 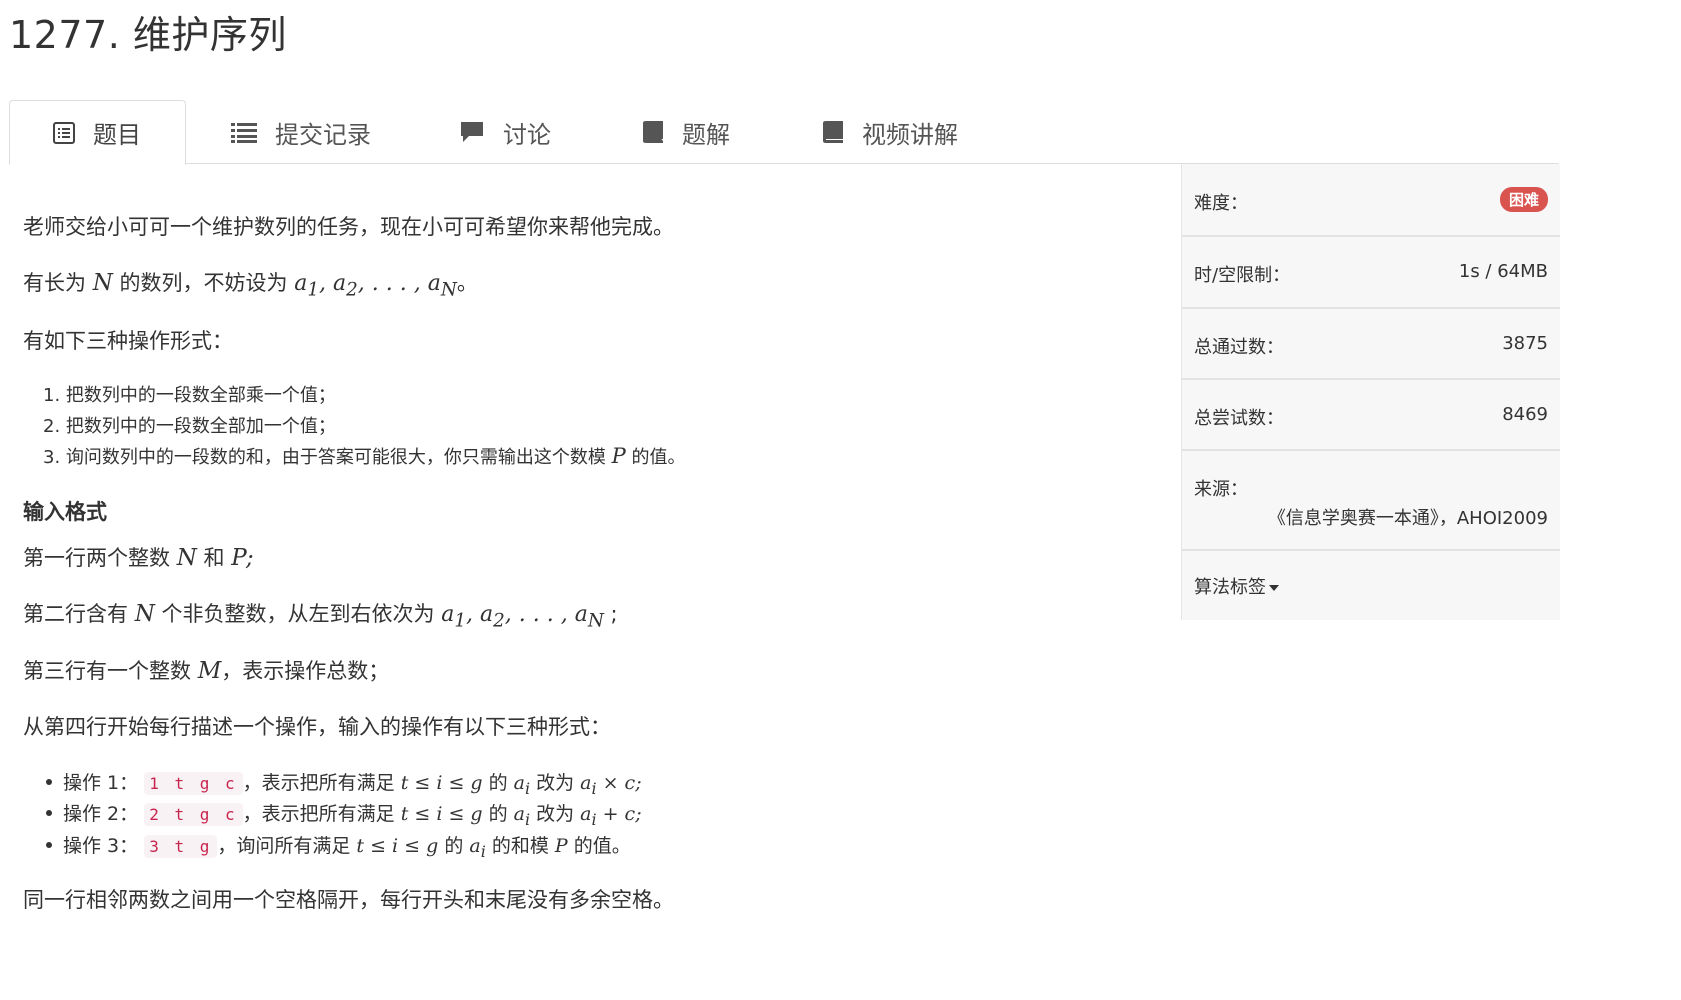 I want to click on tab-label: 题目, so click(x=117, y=135).